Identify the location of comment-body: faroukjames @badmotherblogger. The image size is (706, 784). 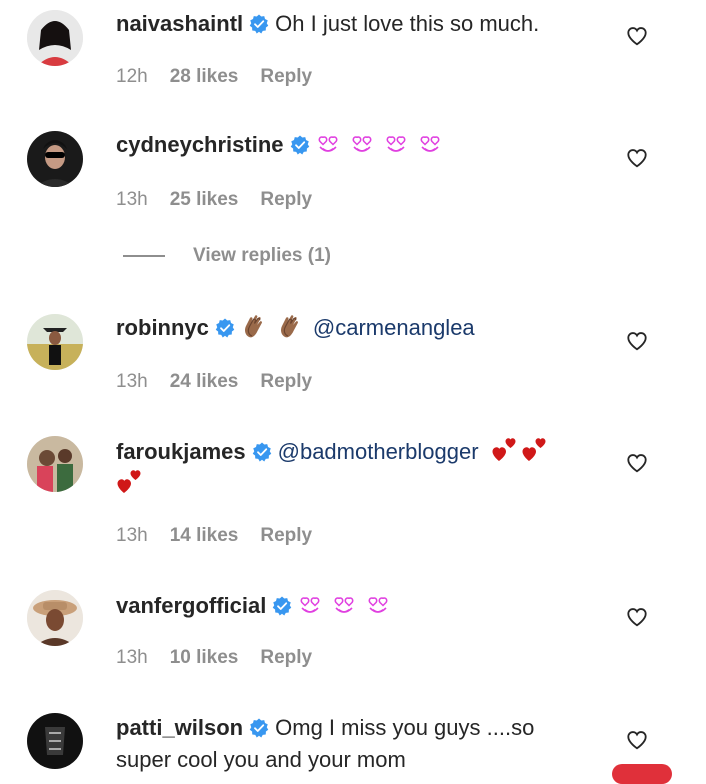
(356, 468).